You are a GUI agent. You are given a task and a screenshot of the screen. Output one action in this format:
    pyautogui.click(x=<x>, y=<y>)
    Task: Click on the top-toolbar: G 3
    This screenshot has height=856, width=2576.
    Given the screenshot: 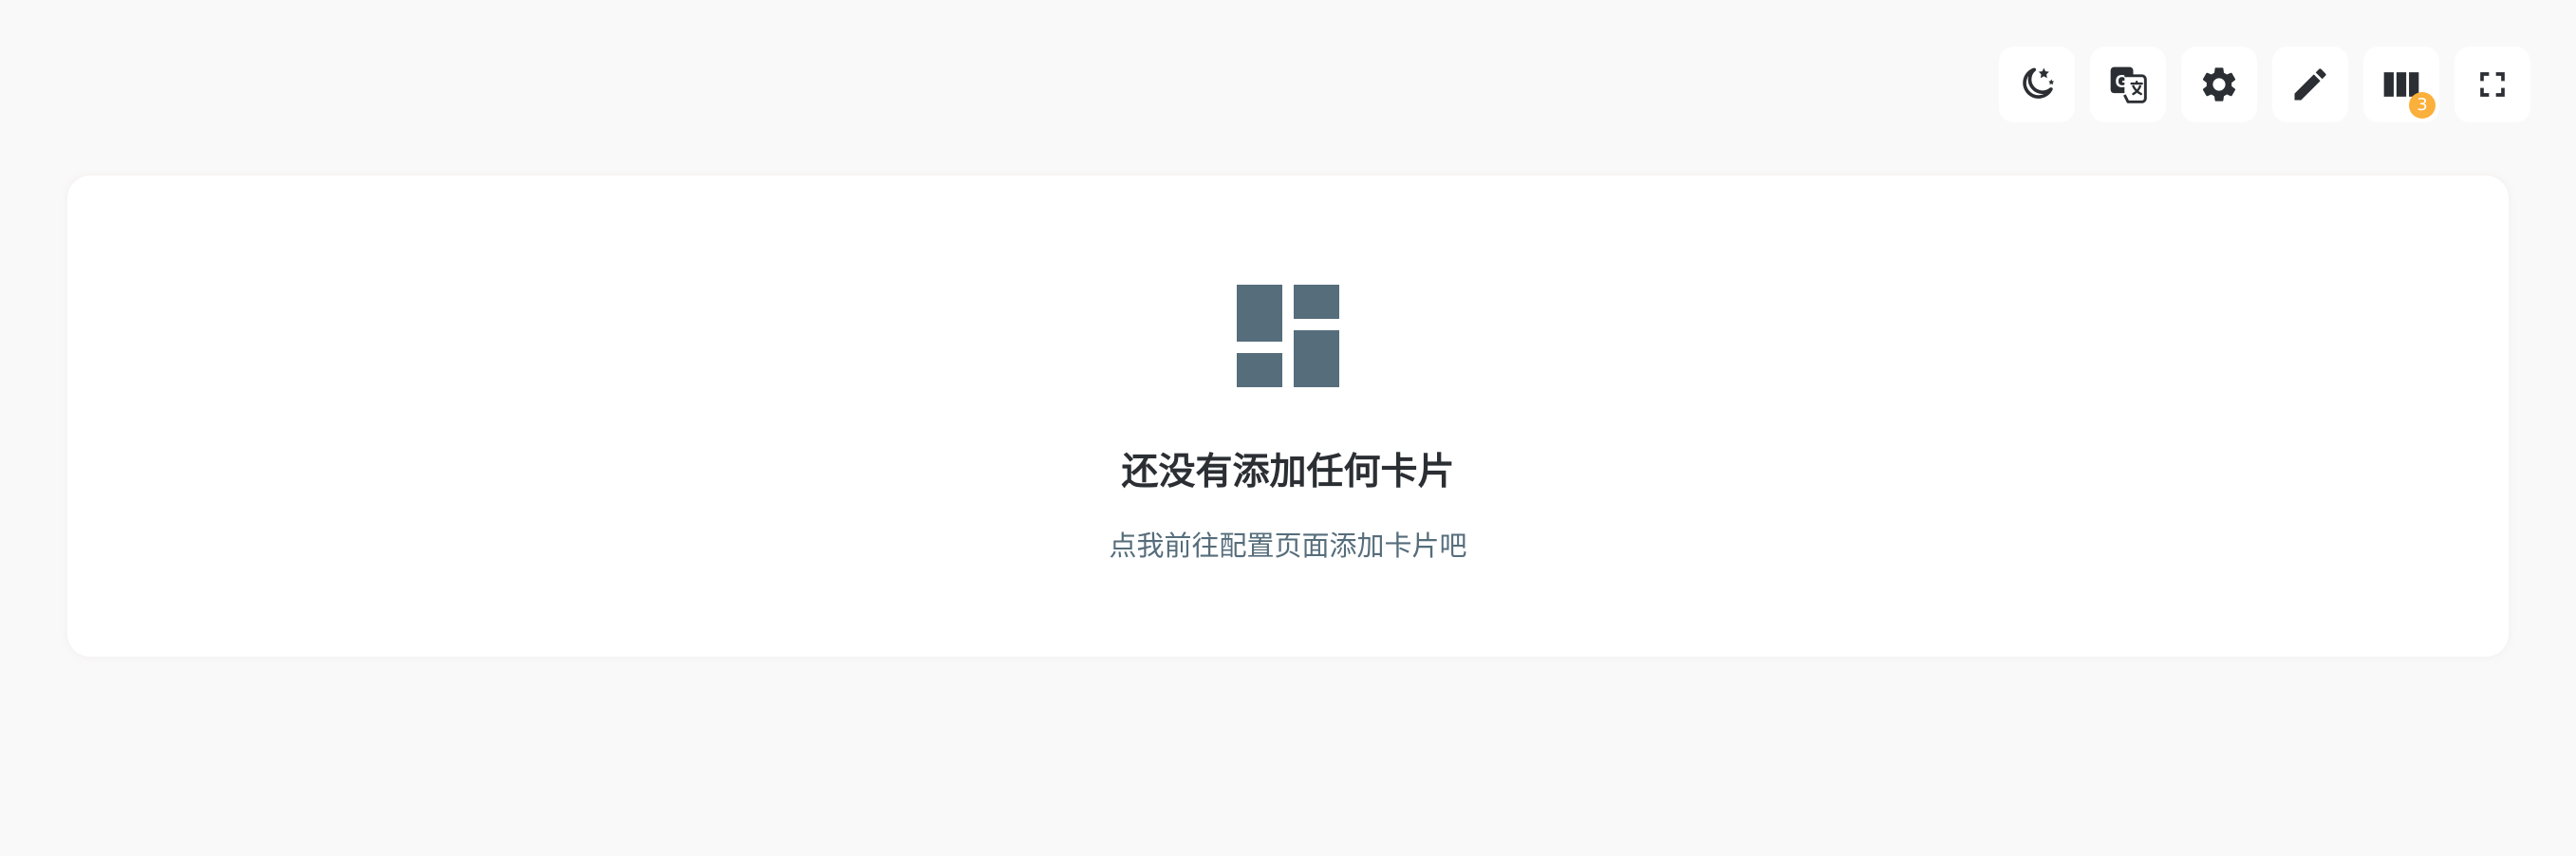 What is the action you would take?
    pyautogui.click(x=2264, y=85)
    